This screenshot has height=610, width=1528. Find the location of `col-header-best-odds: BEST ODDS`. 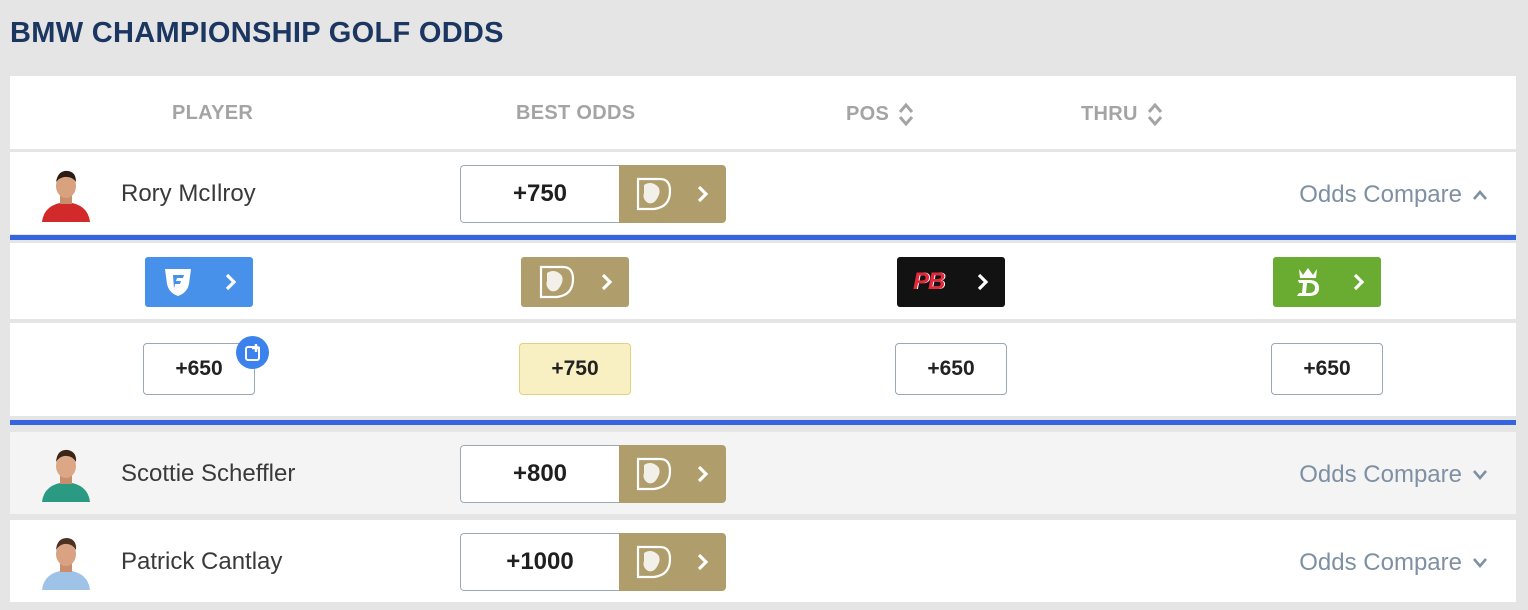

col-header-best-odds: BEST ODDS is located at coordinates (575, 113).